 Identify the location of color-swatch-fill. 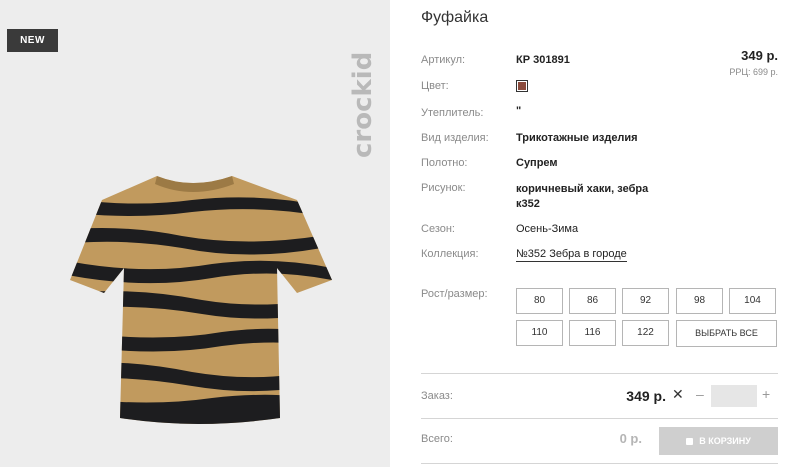
(522, 86).